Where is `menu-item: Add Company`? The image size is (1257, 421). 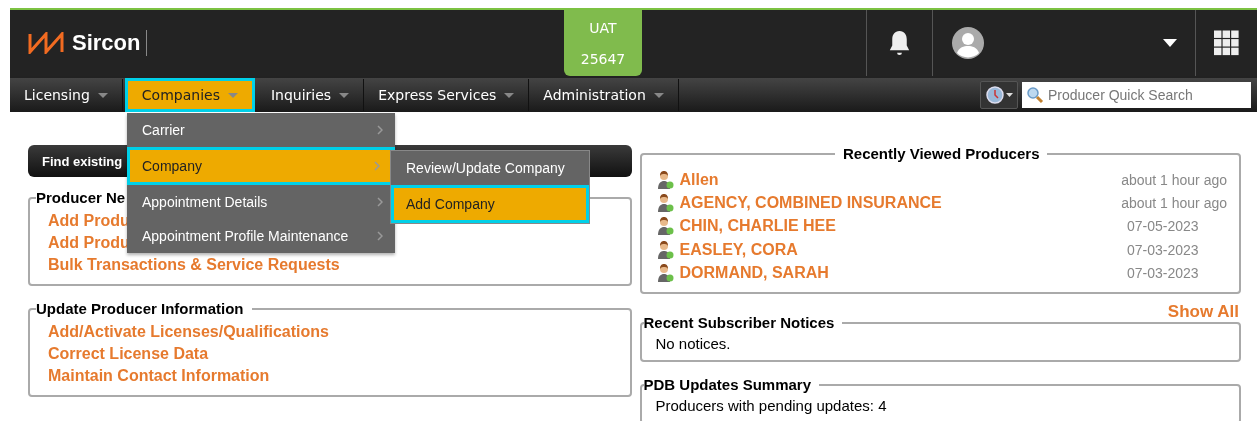 menu-item: Add Company is located at coordinates (490, 204).